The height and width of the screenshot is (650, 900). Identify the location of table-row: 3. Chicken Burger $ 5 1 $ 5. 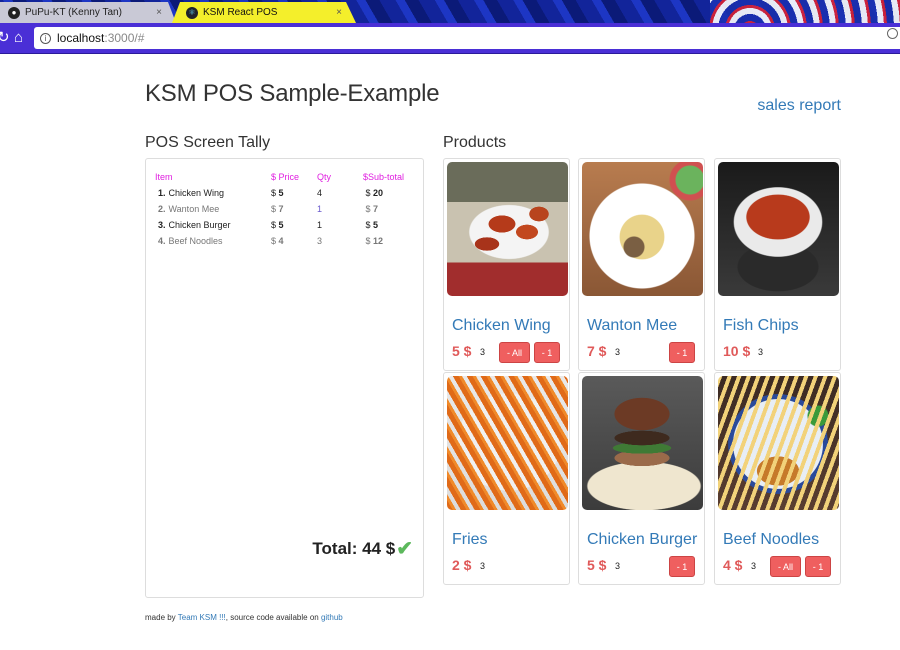
(284, 225).